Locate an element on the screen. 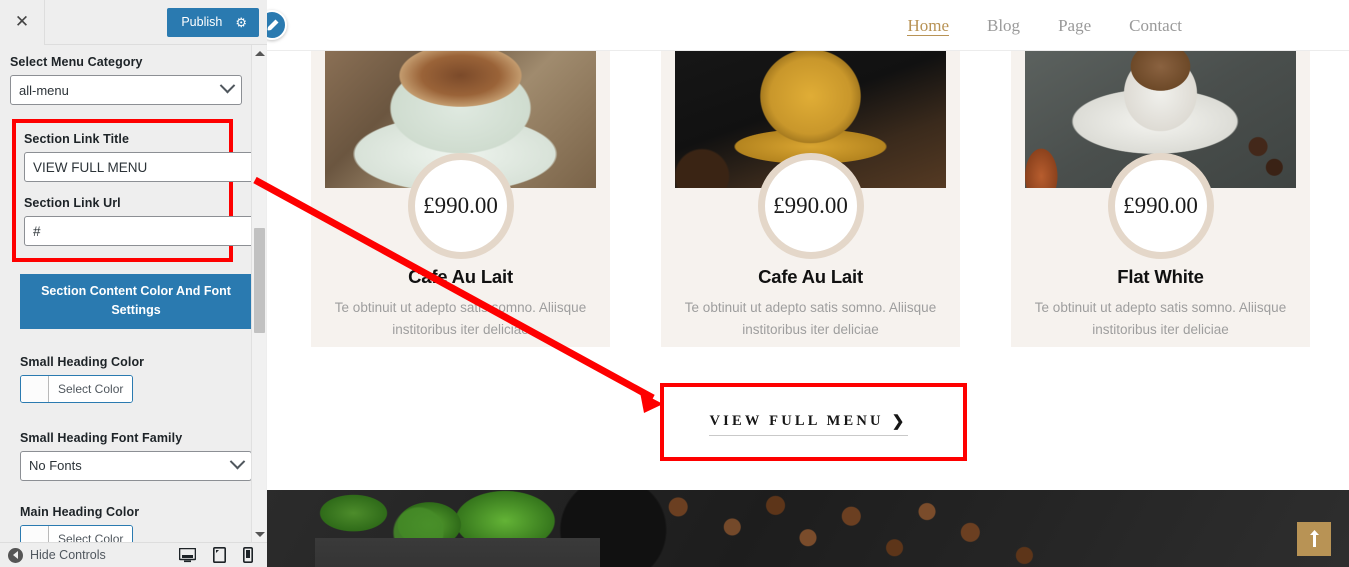 The height and width of the screenshot is (567, 1349). control-section-link-url: Section Link Url is located at coordinates (140, 221).